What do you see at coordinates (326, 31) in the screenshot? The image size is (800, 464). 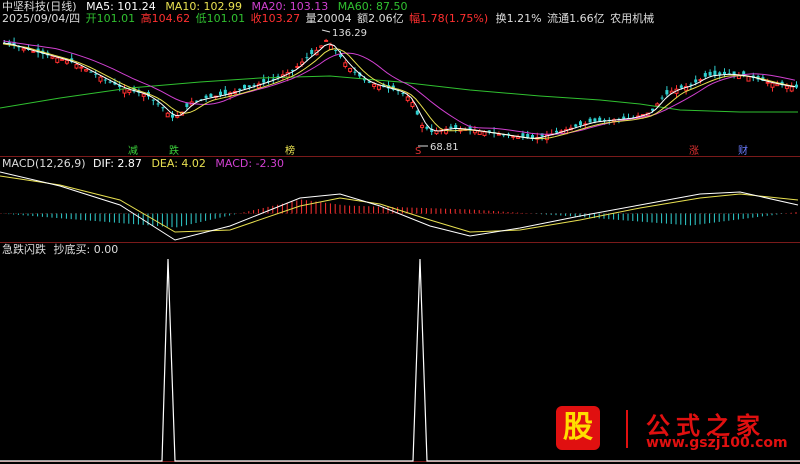 I see `high-pointer` at bounding box center [326, 31].